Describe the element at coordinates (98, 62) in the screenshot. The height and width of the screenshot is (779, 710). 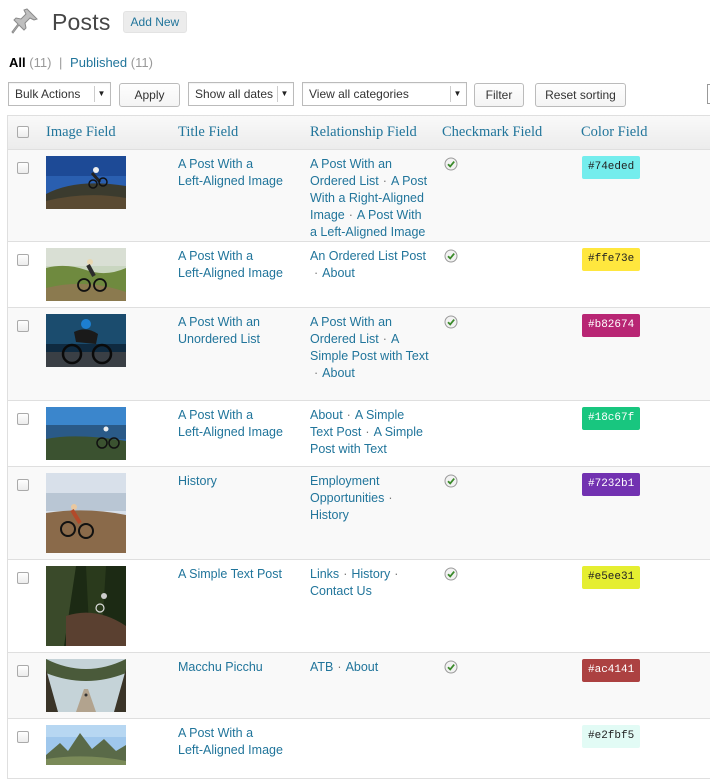
I see `view-published-link: Published` at that location.